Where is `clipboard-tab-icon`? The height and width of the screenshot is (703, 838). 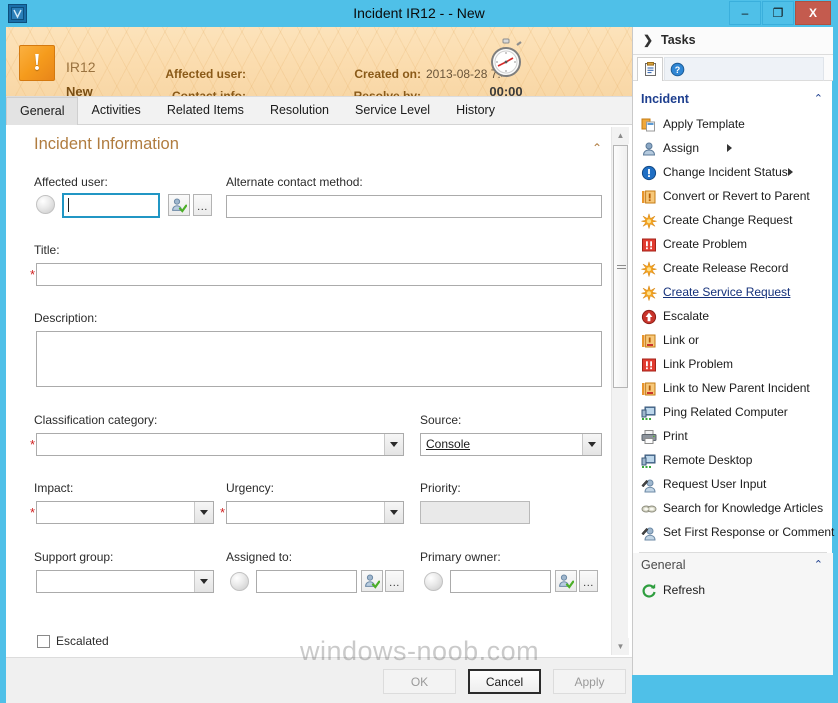
clipboard-tab-icon is located at coordinates (650, 69).